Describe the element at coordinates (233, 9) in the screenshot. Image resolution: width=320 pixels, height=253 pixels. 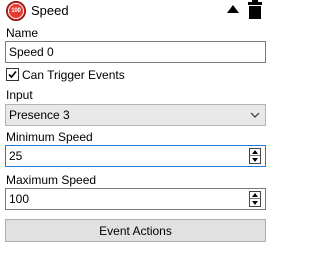
I see `collapse-icon` at that location.